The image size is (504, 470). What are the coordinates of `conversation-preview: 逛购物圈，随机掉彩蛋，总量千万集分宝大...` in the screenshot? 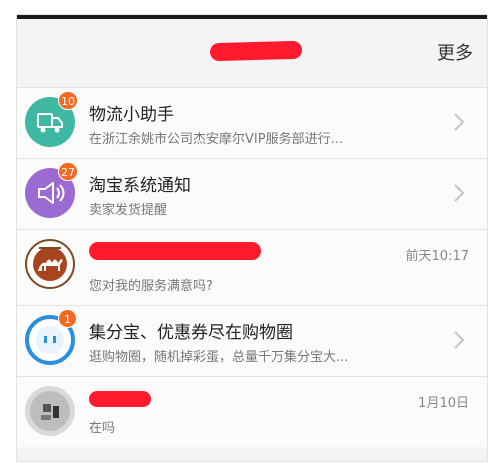 It's located at (219, 357).